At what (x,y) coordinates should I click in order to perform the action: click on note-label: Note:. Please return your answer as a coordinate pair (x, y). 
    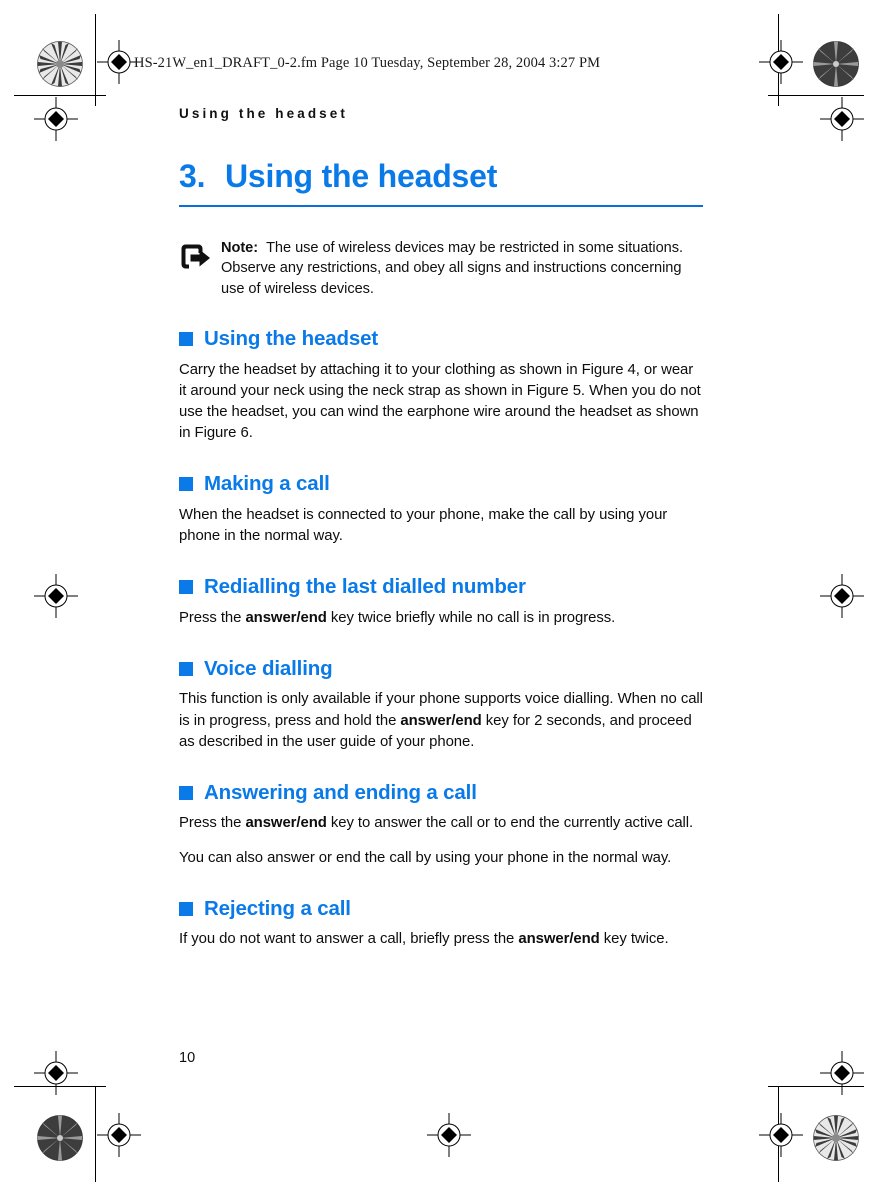
    Looking at the image, I should click on (240, 247).